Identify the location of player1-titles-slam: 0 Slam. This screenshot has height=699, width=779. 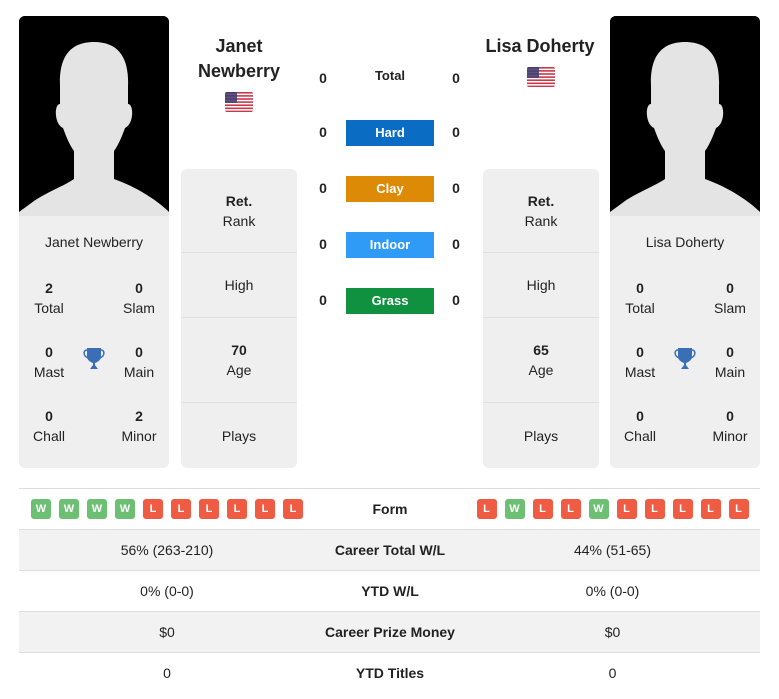
(139, 298).